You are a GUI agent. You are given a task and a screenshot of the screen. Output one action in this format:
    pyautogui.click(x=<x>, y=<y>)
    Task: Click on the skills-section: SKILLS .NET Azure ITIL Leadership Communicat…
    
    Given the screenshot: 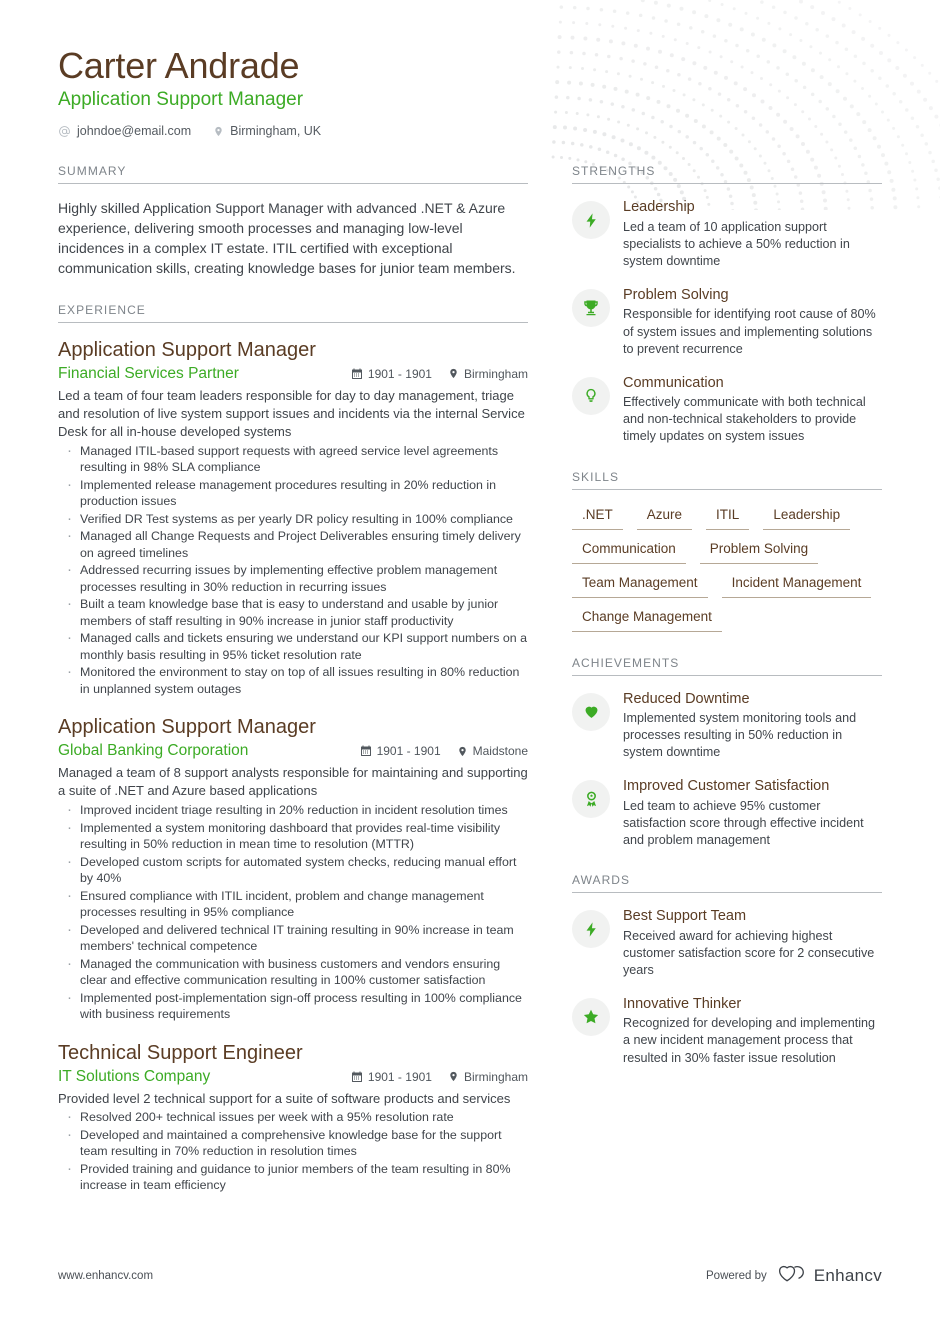 What is the action you would take?
    pyautogui.click(x=727, y=551)
    